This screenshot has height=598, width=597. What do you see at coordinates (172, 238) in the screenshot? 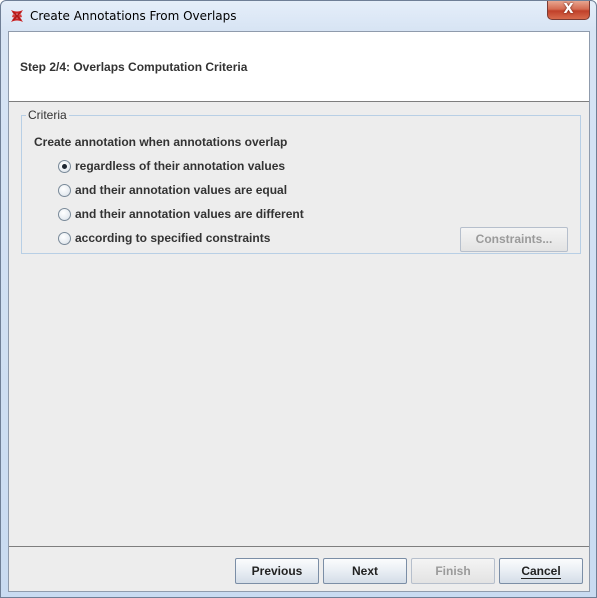
I see `radio-label: according to specified constraints` at bounding box center [172, 238].